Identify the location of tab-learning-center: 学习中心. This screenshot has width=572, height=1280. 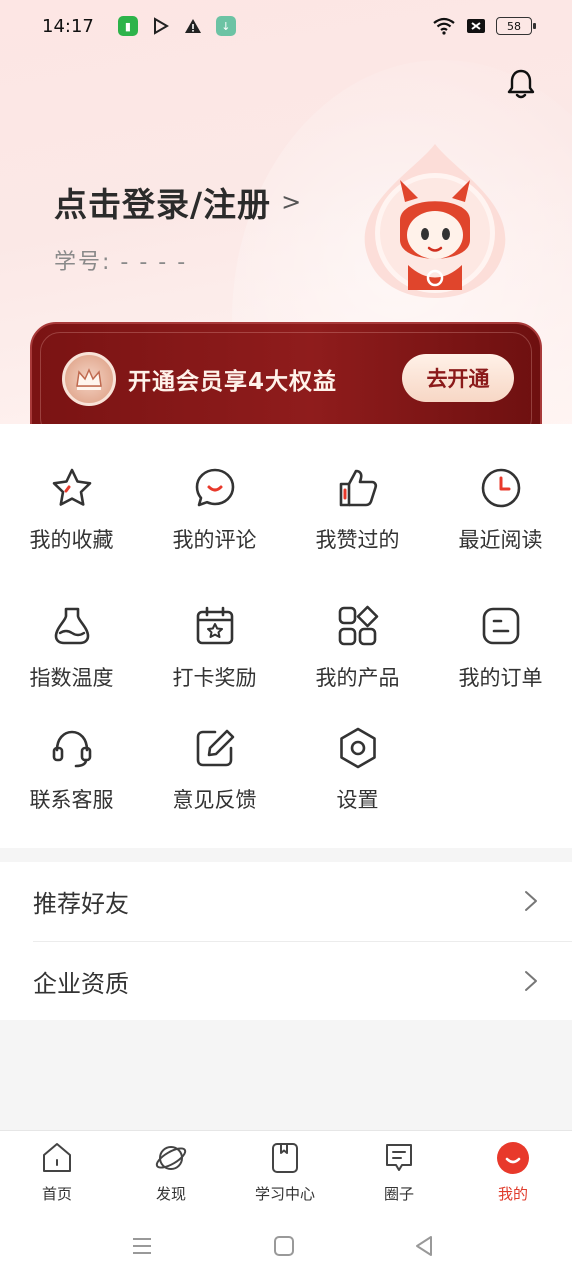
(285, 1172).